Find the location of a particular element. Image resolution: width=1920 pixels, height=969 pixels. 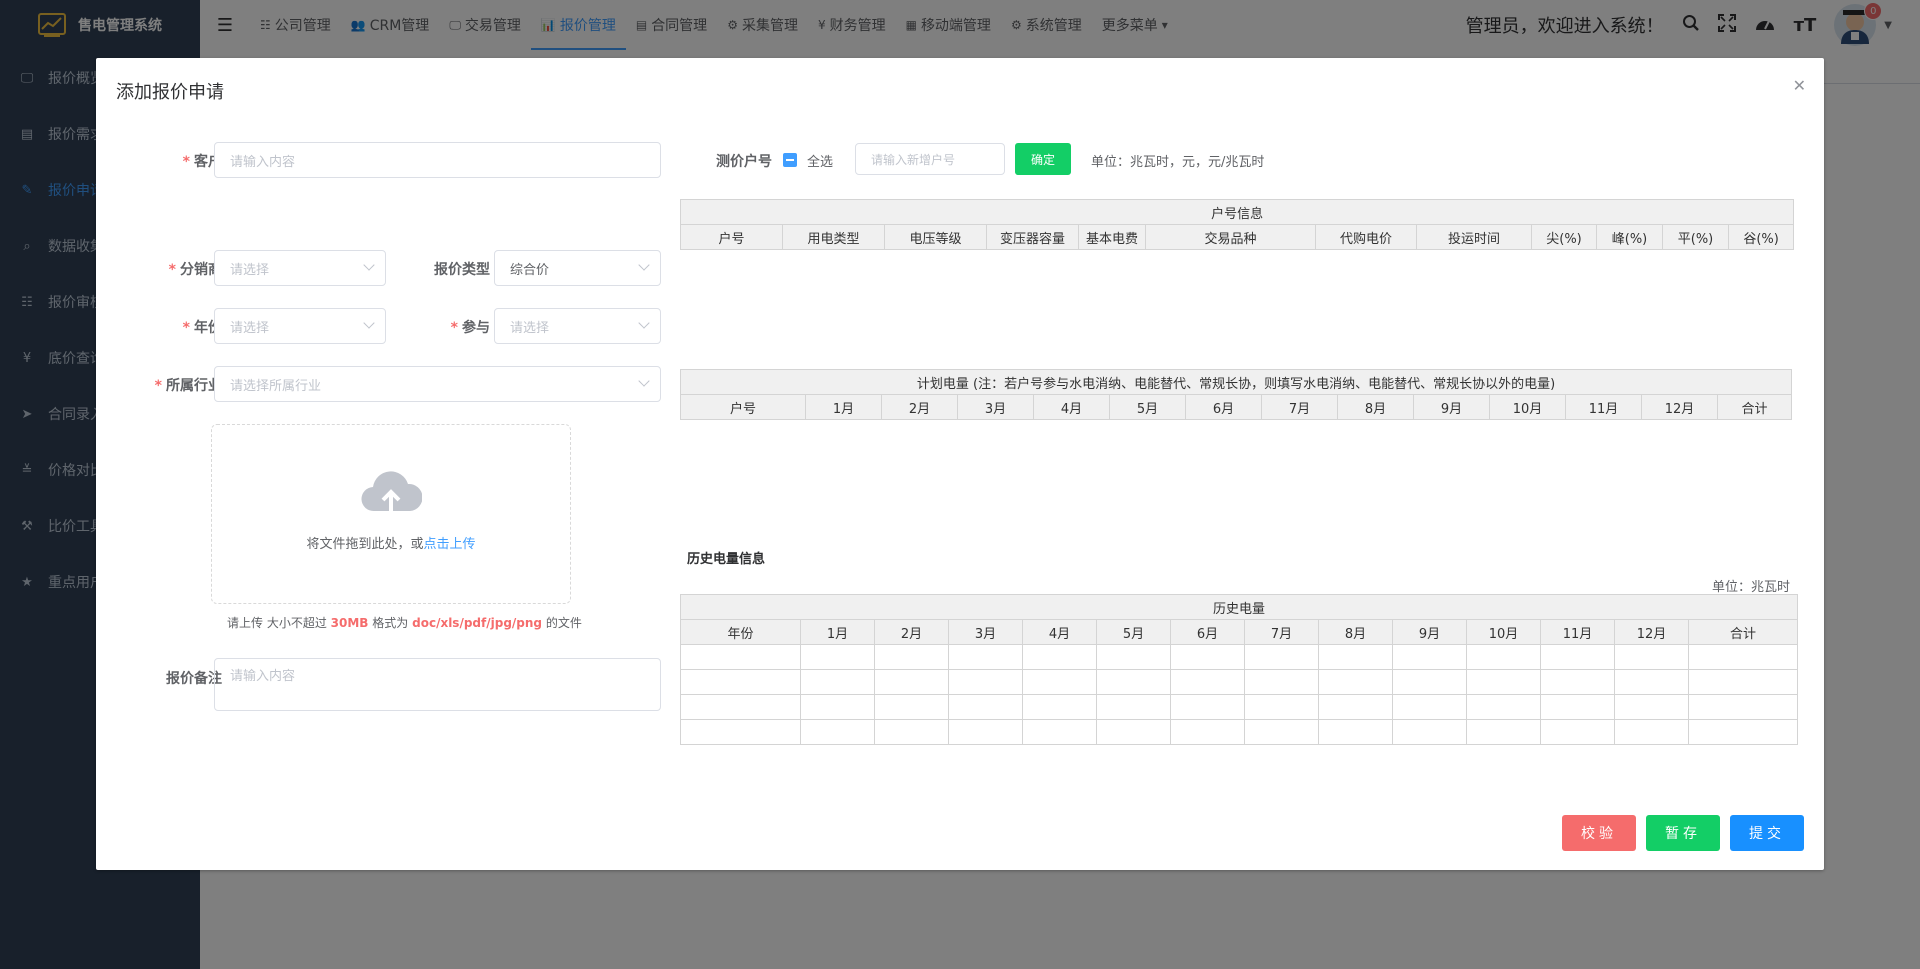

participate-select: 请选择 is located at coordinates (577, 326).